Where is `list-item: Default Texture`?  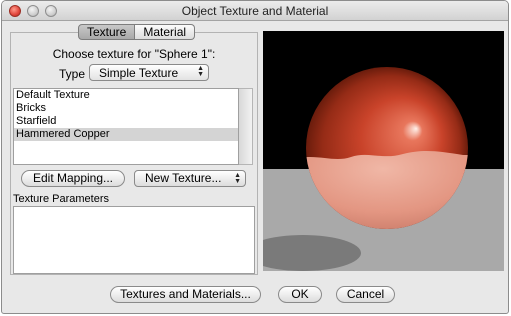
list-item: Default Texture is located at coordinates (126, 95).